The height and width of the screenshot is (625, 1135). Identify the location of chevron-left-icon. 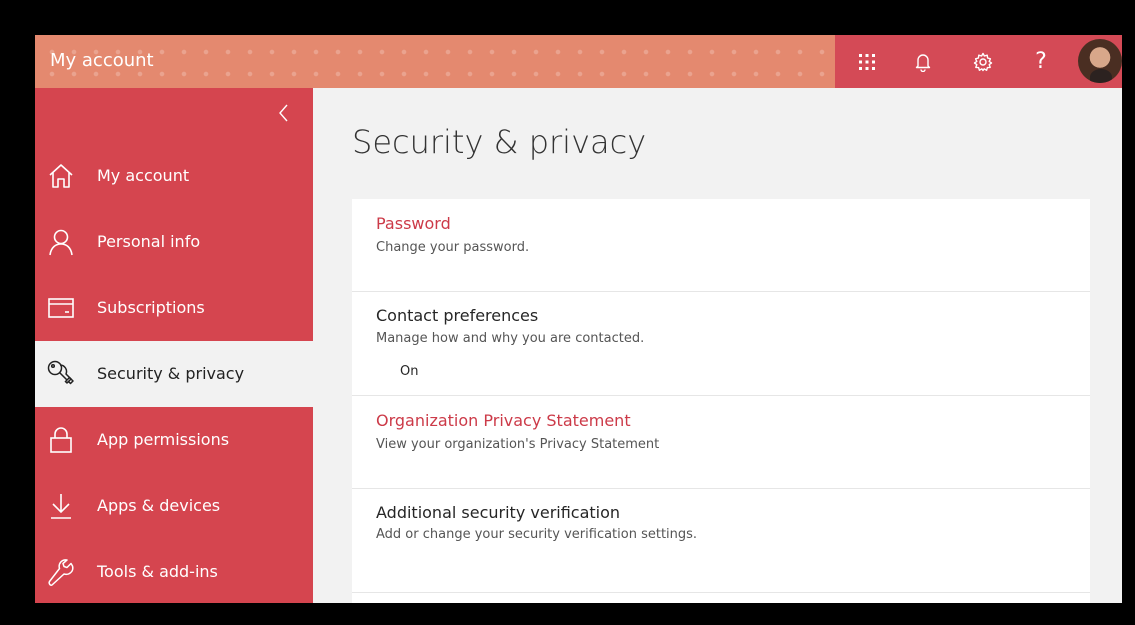
(283, 113).